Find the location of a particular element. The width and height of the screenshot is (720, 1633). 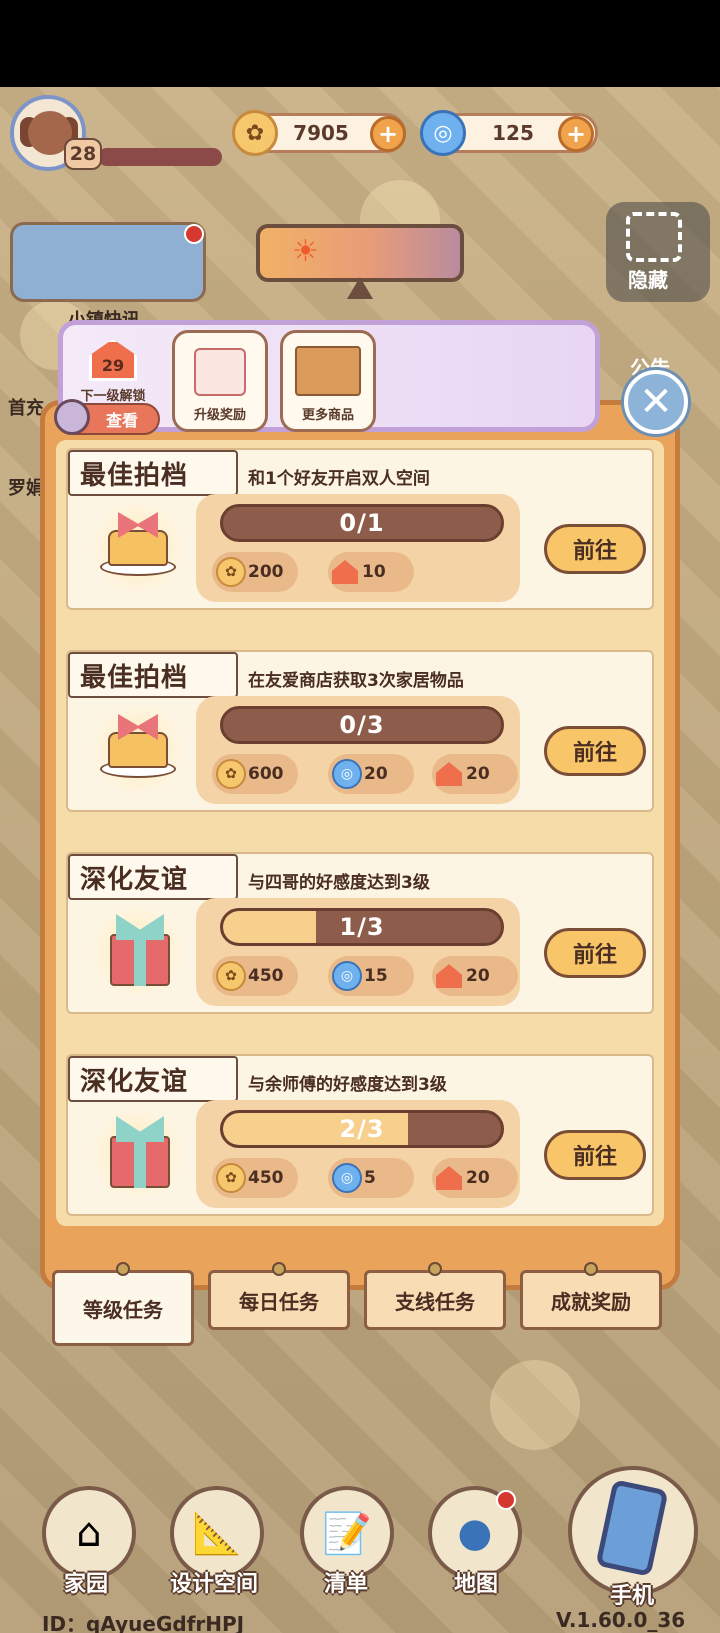

task-description: 与四哥的好感度达到3级 is located at coordinates (339, 883).